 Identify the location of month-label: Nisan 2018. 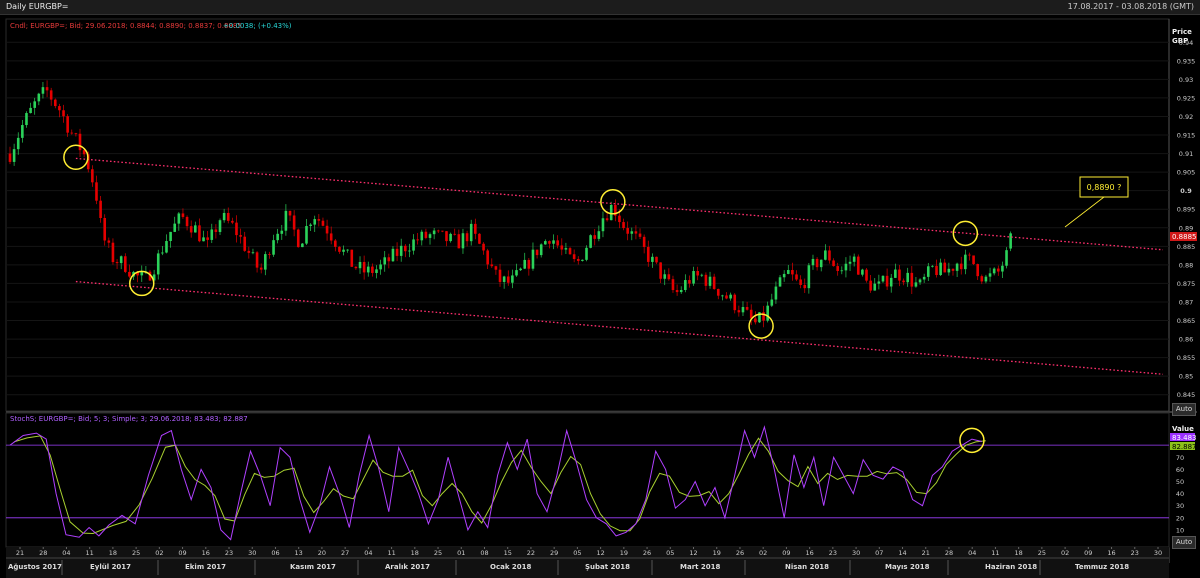
(807, 567).